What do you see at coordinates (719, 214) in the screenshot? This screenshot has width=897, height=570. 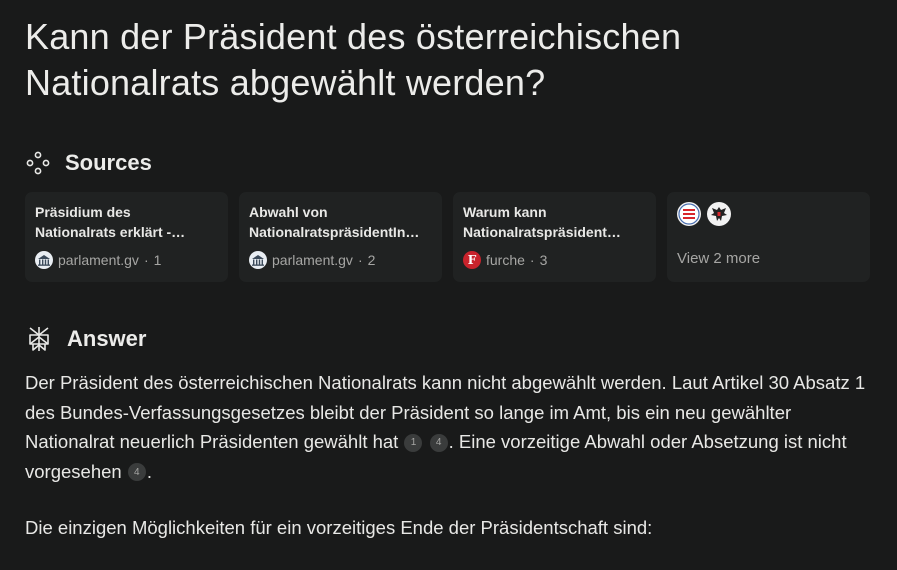 I see `eagle-icon` at bounding box center [719, 214].